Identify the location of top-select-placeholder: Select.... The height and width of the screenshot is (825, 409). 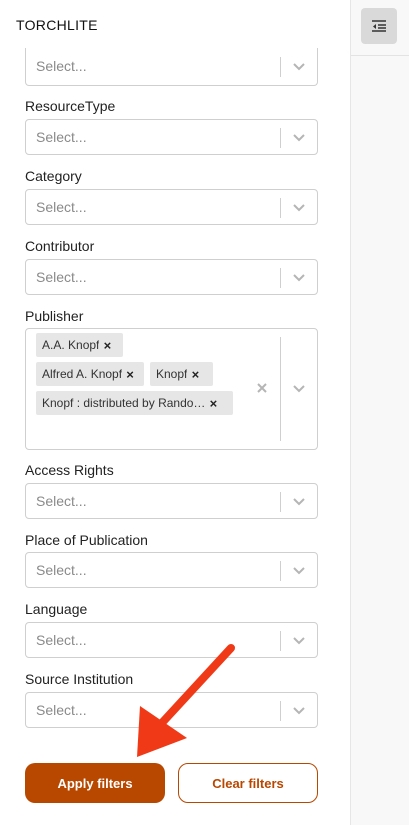
(61, 66).